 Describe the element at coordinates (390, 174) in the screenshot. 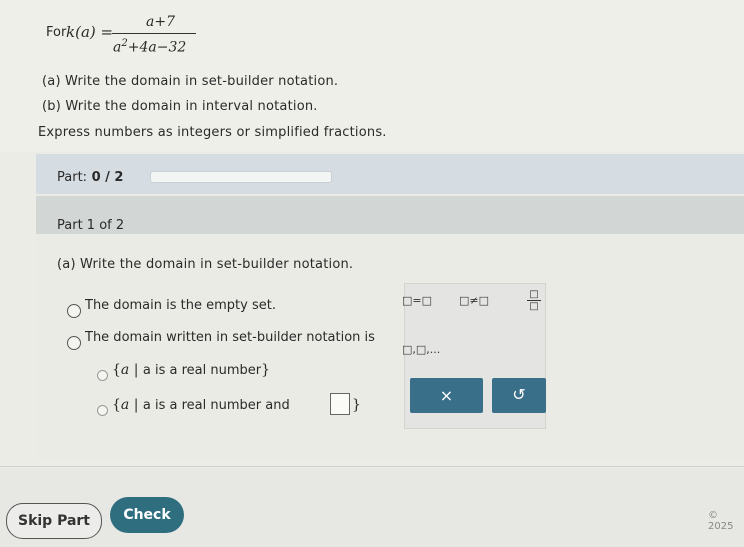

I see `part-progress-bar` at that location.